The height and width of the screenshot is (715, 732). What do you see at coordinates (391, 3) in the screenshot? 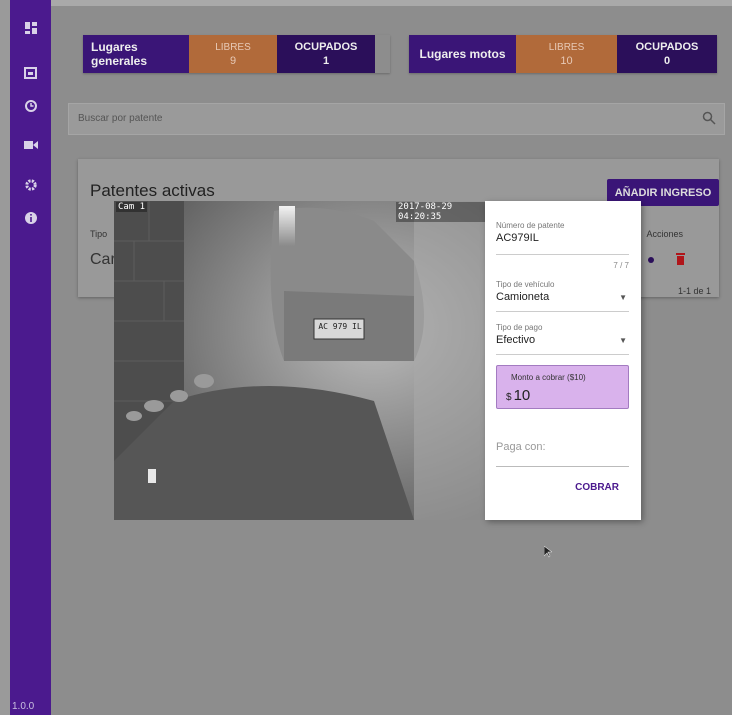
I see `top-bar` at bounding box center [391, 3].